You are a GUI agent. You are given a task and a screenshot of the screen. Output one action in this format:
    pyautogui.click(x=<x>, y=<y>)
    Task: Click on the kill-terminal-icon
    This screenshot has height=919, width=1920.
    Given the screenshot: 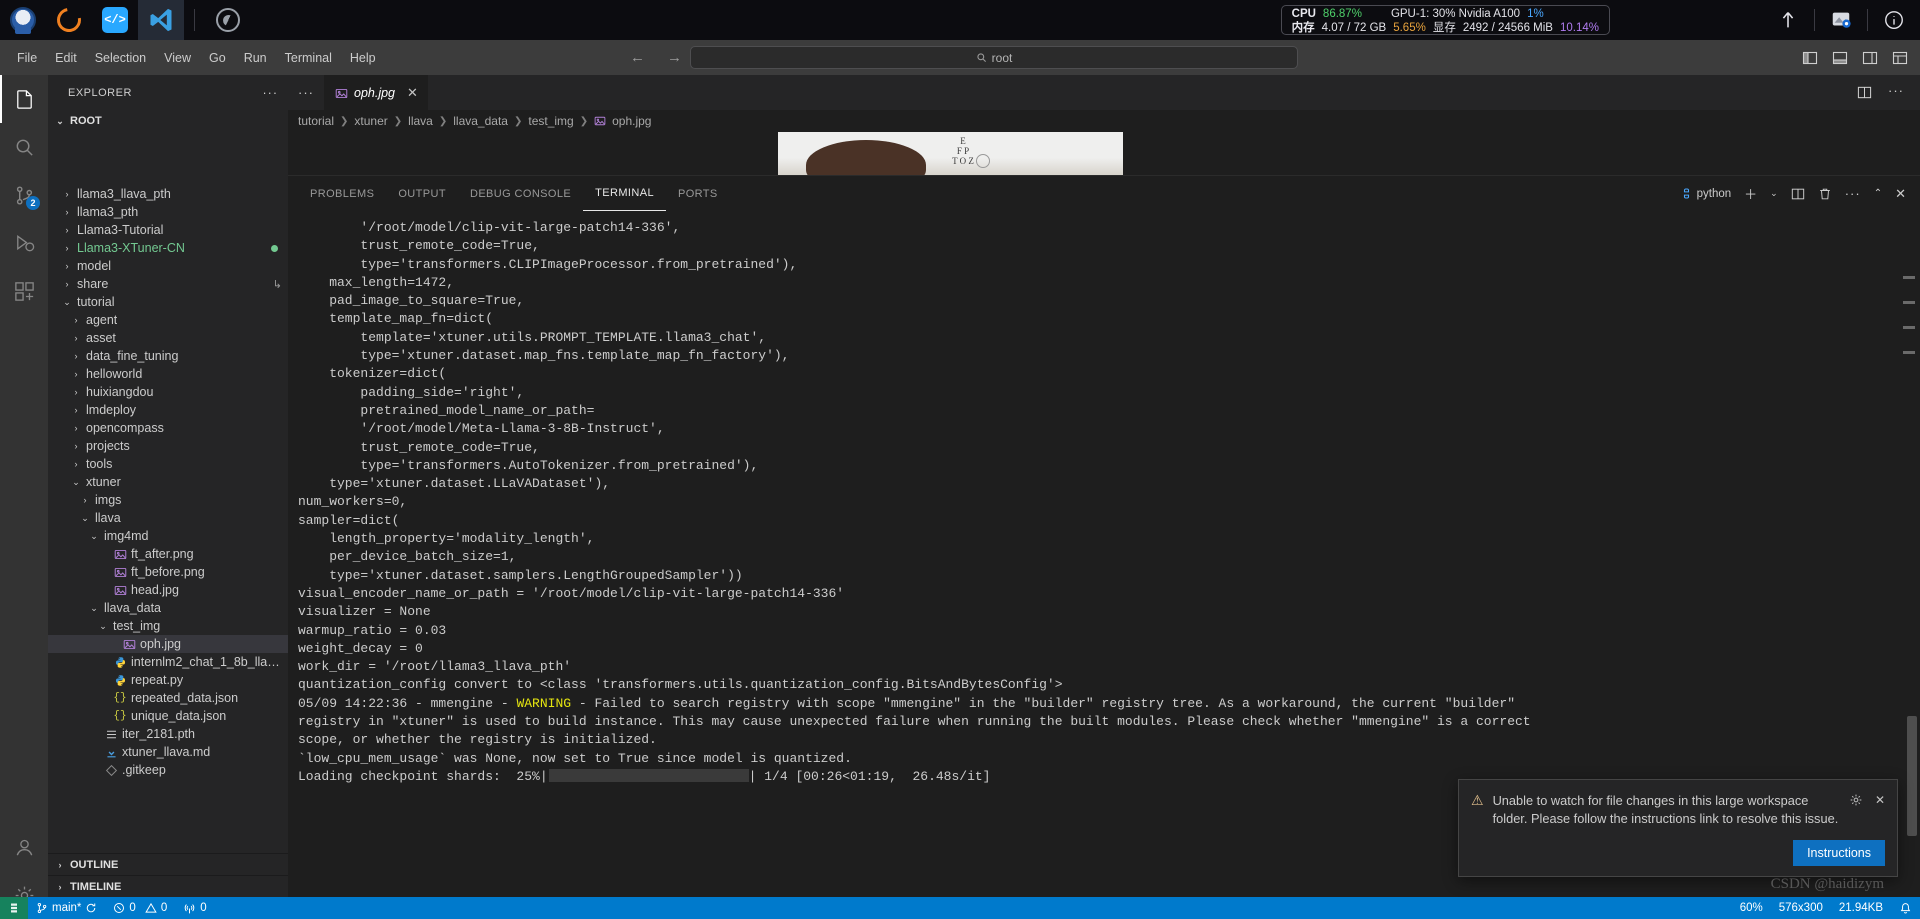 What is the action you would take?
    pyautogui.click(x=1825, y=194)
    